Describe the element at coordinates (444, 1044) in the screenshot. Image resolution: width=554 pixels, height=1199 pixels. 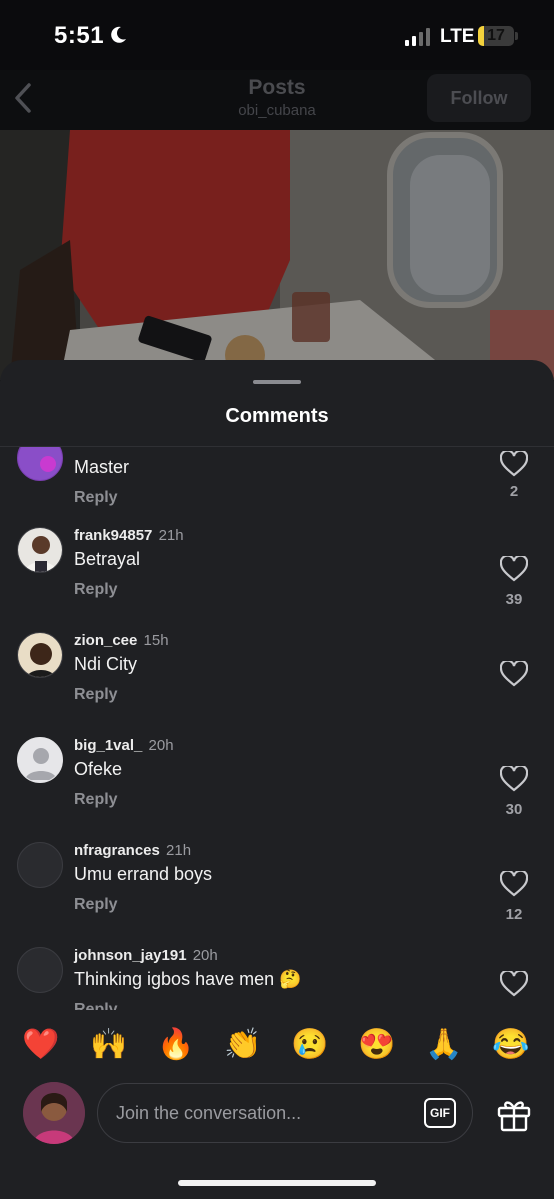
I see `emoji-button: 🙏` at that location.